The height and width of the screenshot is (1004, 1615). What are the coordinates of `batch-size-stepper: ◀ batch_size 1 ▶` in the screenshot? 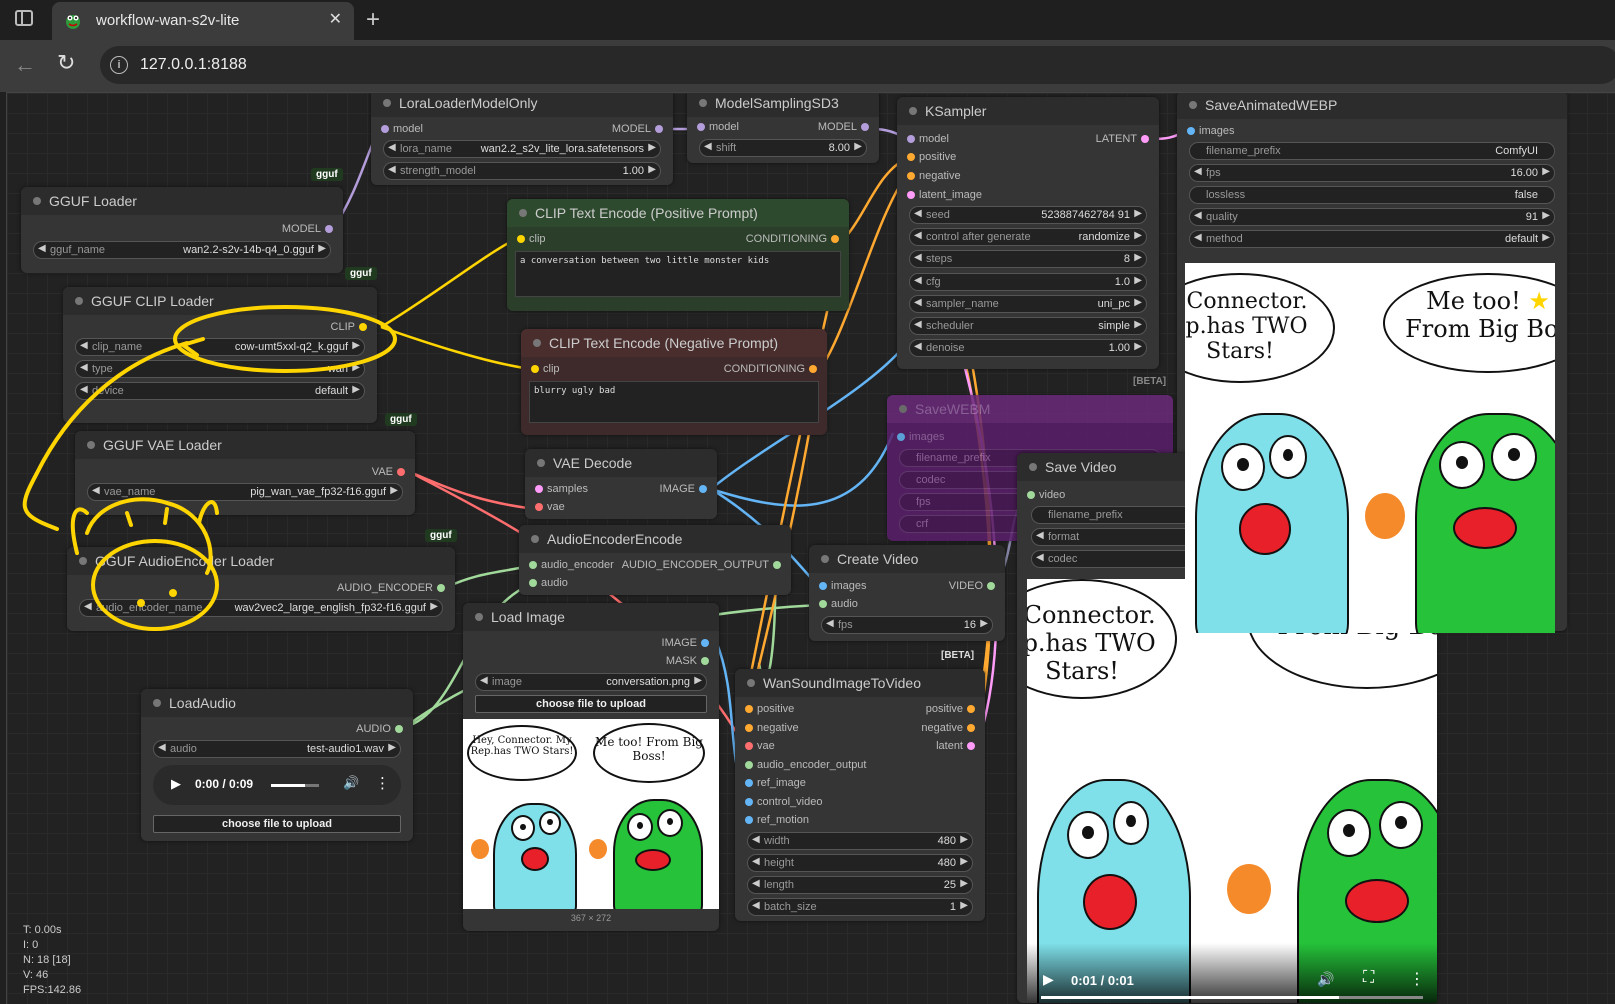 It's located at (860, 907).